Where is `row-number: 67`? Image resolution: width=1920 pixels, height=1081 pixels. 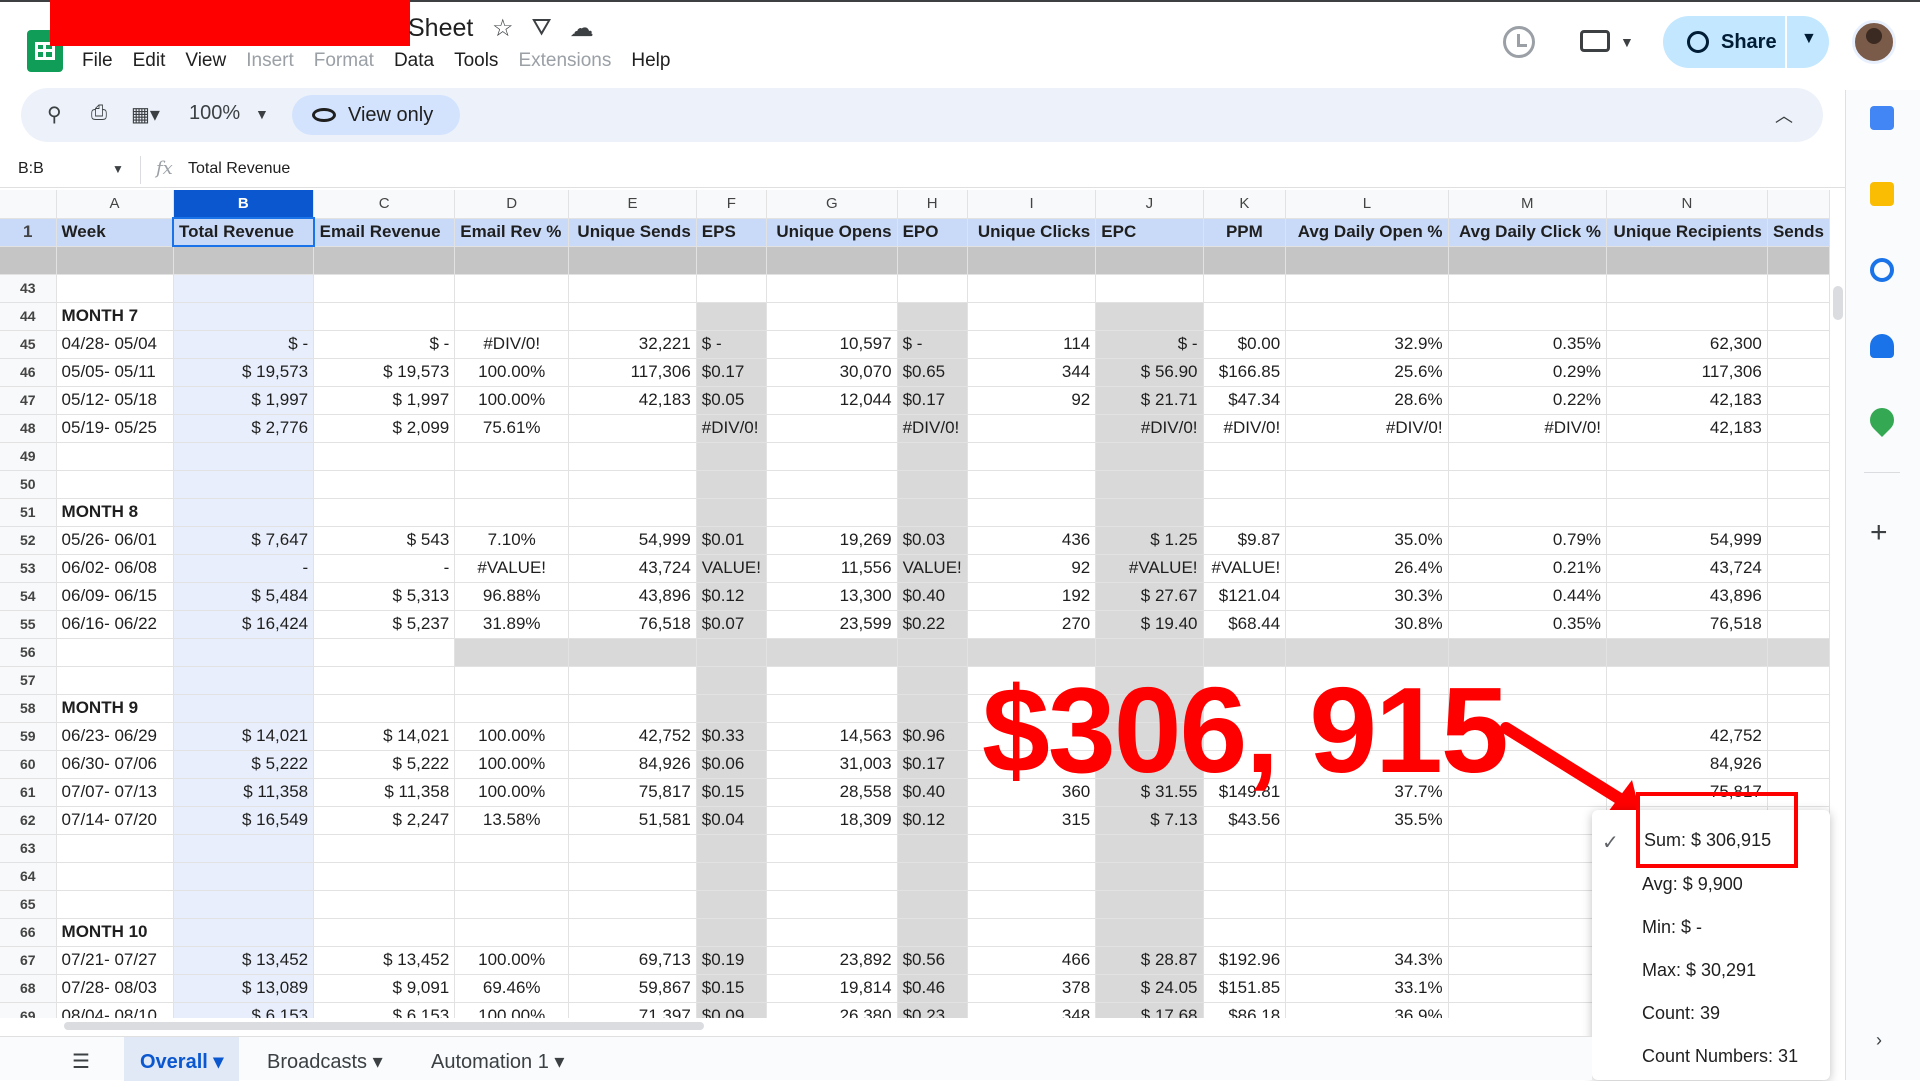
row-number: 67 is located at coordinates (28, 960).